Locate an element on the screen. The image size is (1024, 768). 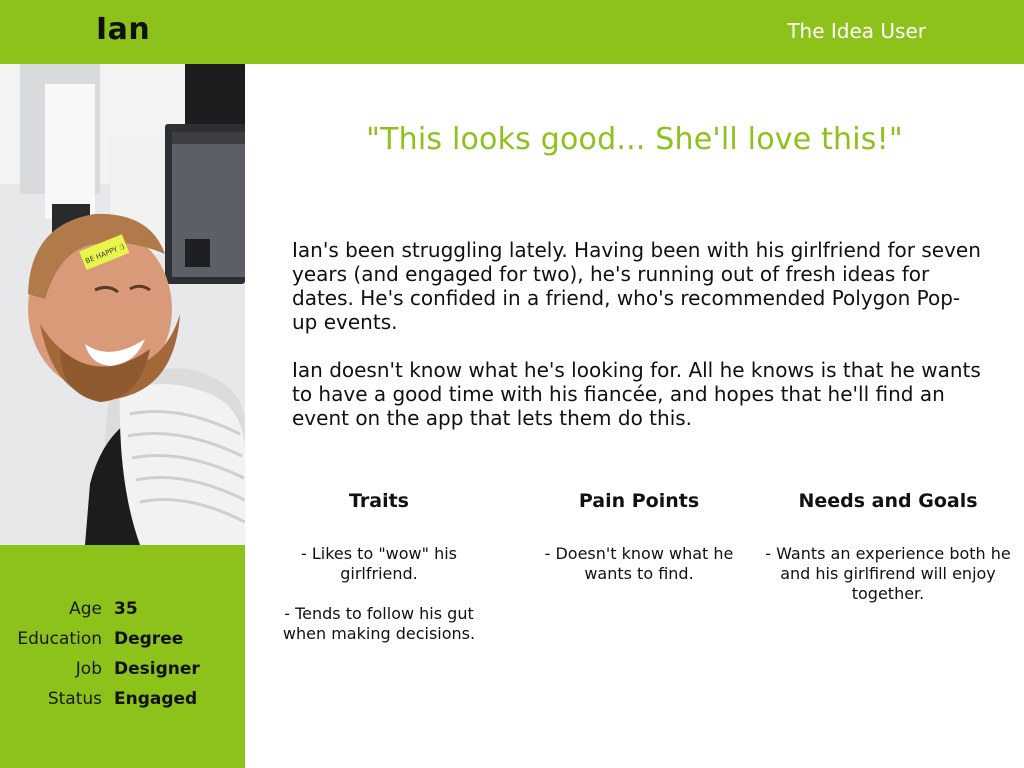
stat-row-education: Education Degree is located at coordinates (122, 643).